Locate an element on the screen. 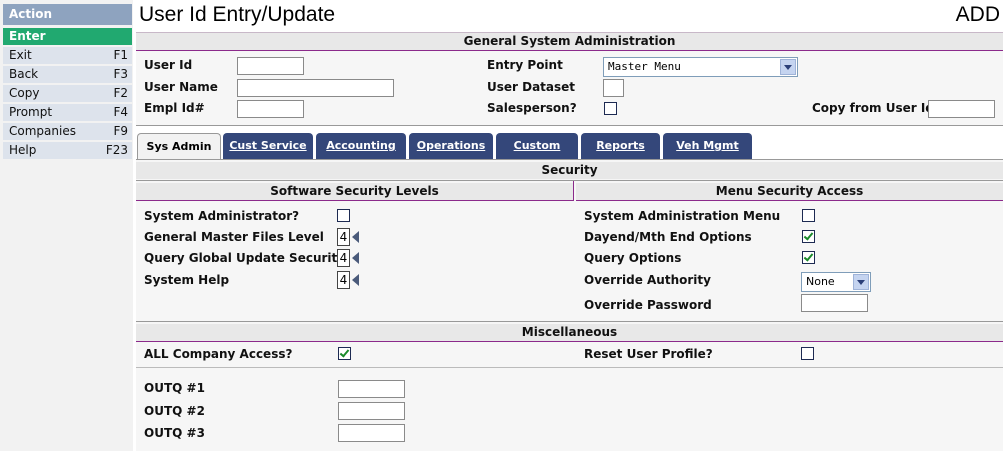 This screenshot has width=1003, height=451. menu-label: Prompt is located at coordinates (31, 112).